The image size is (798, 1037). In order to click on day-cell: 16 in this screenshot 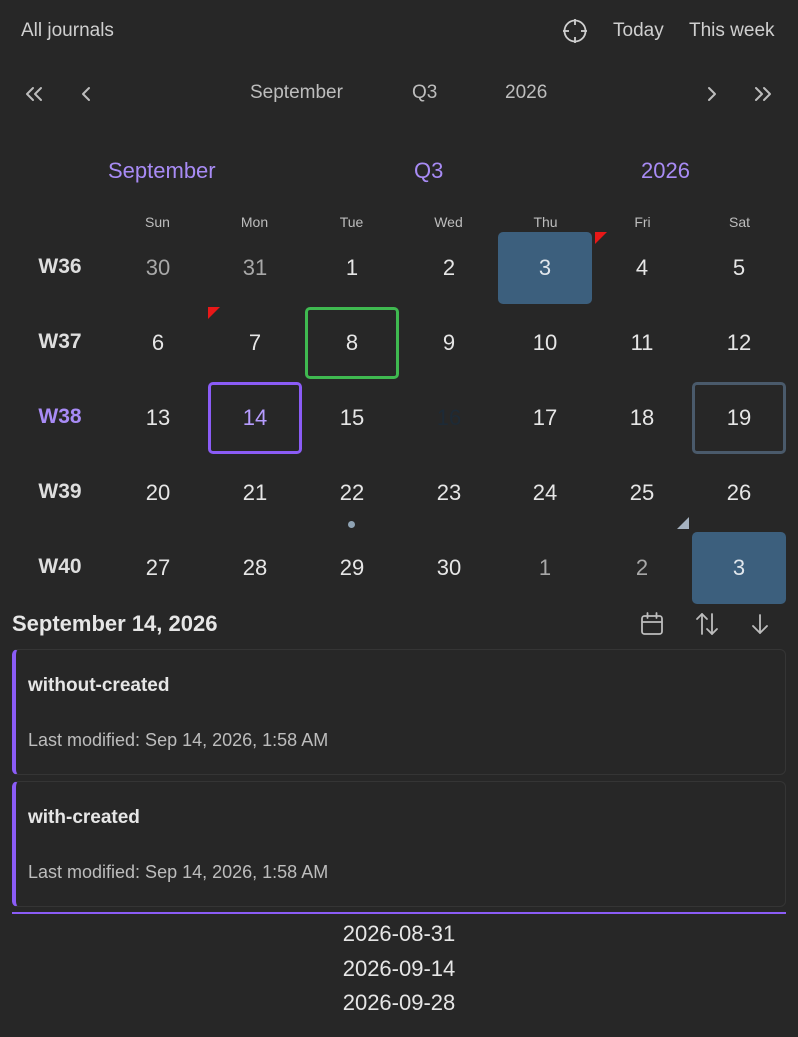, I will do `click(449, 418)`.